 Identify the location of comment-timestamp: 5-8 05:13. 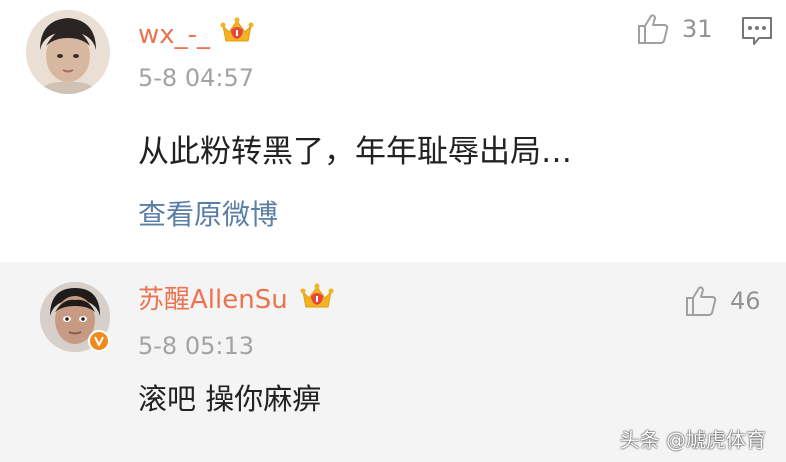
(196, 346).